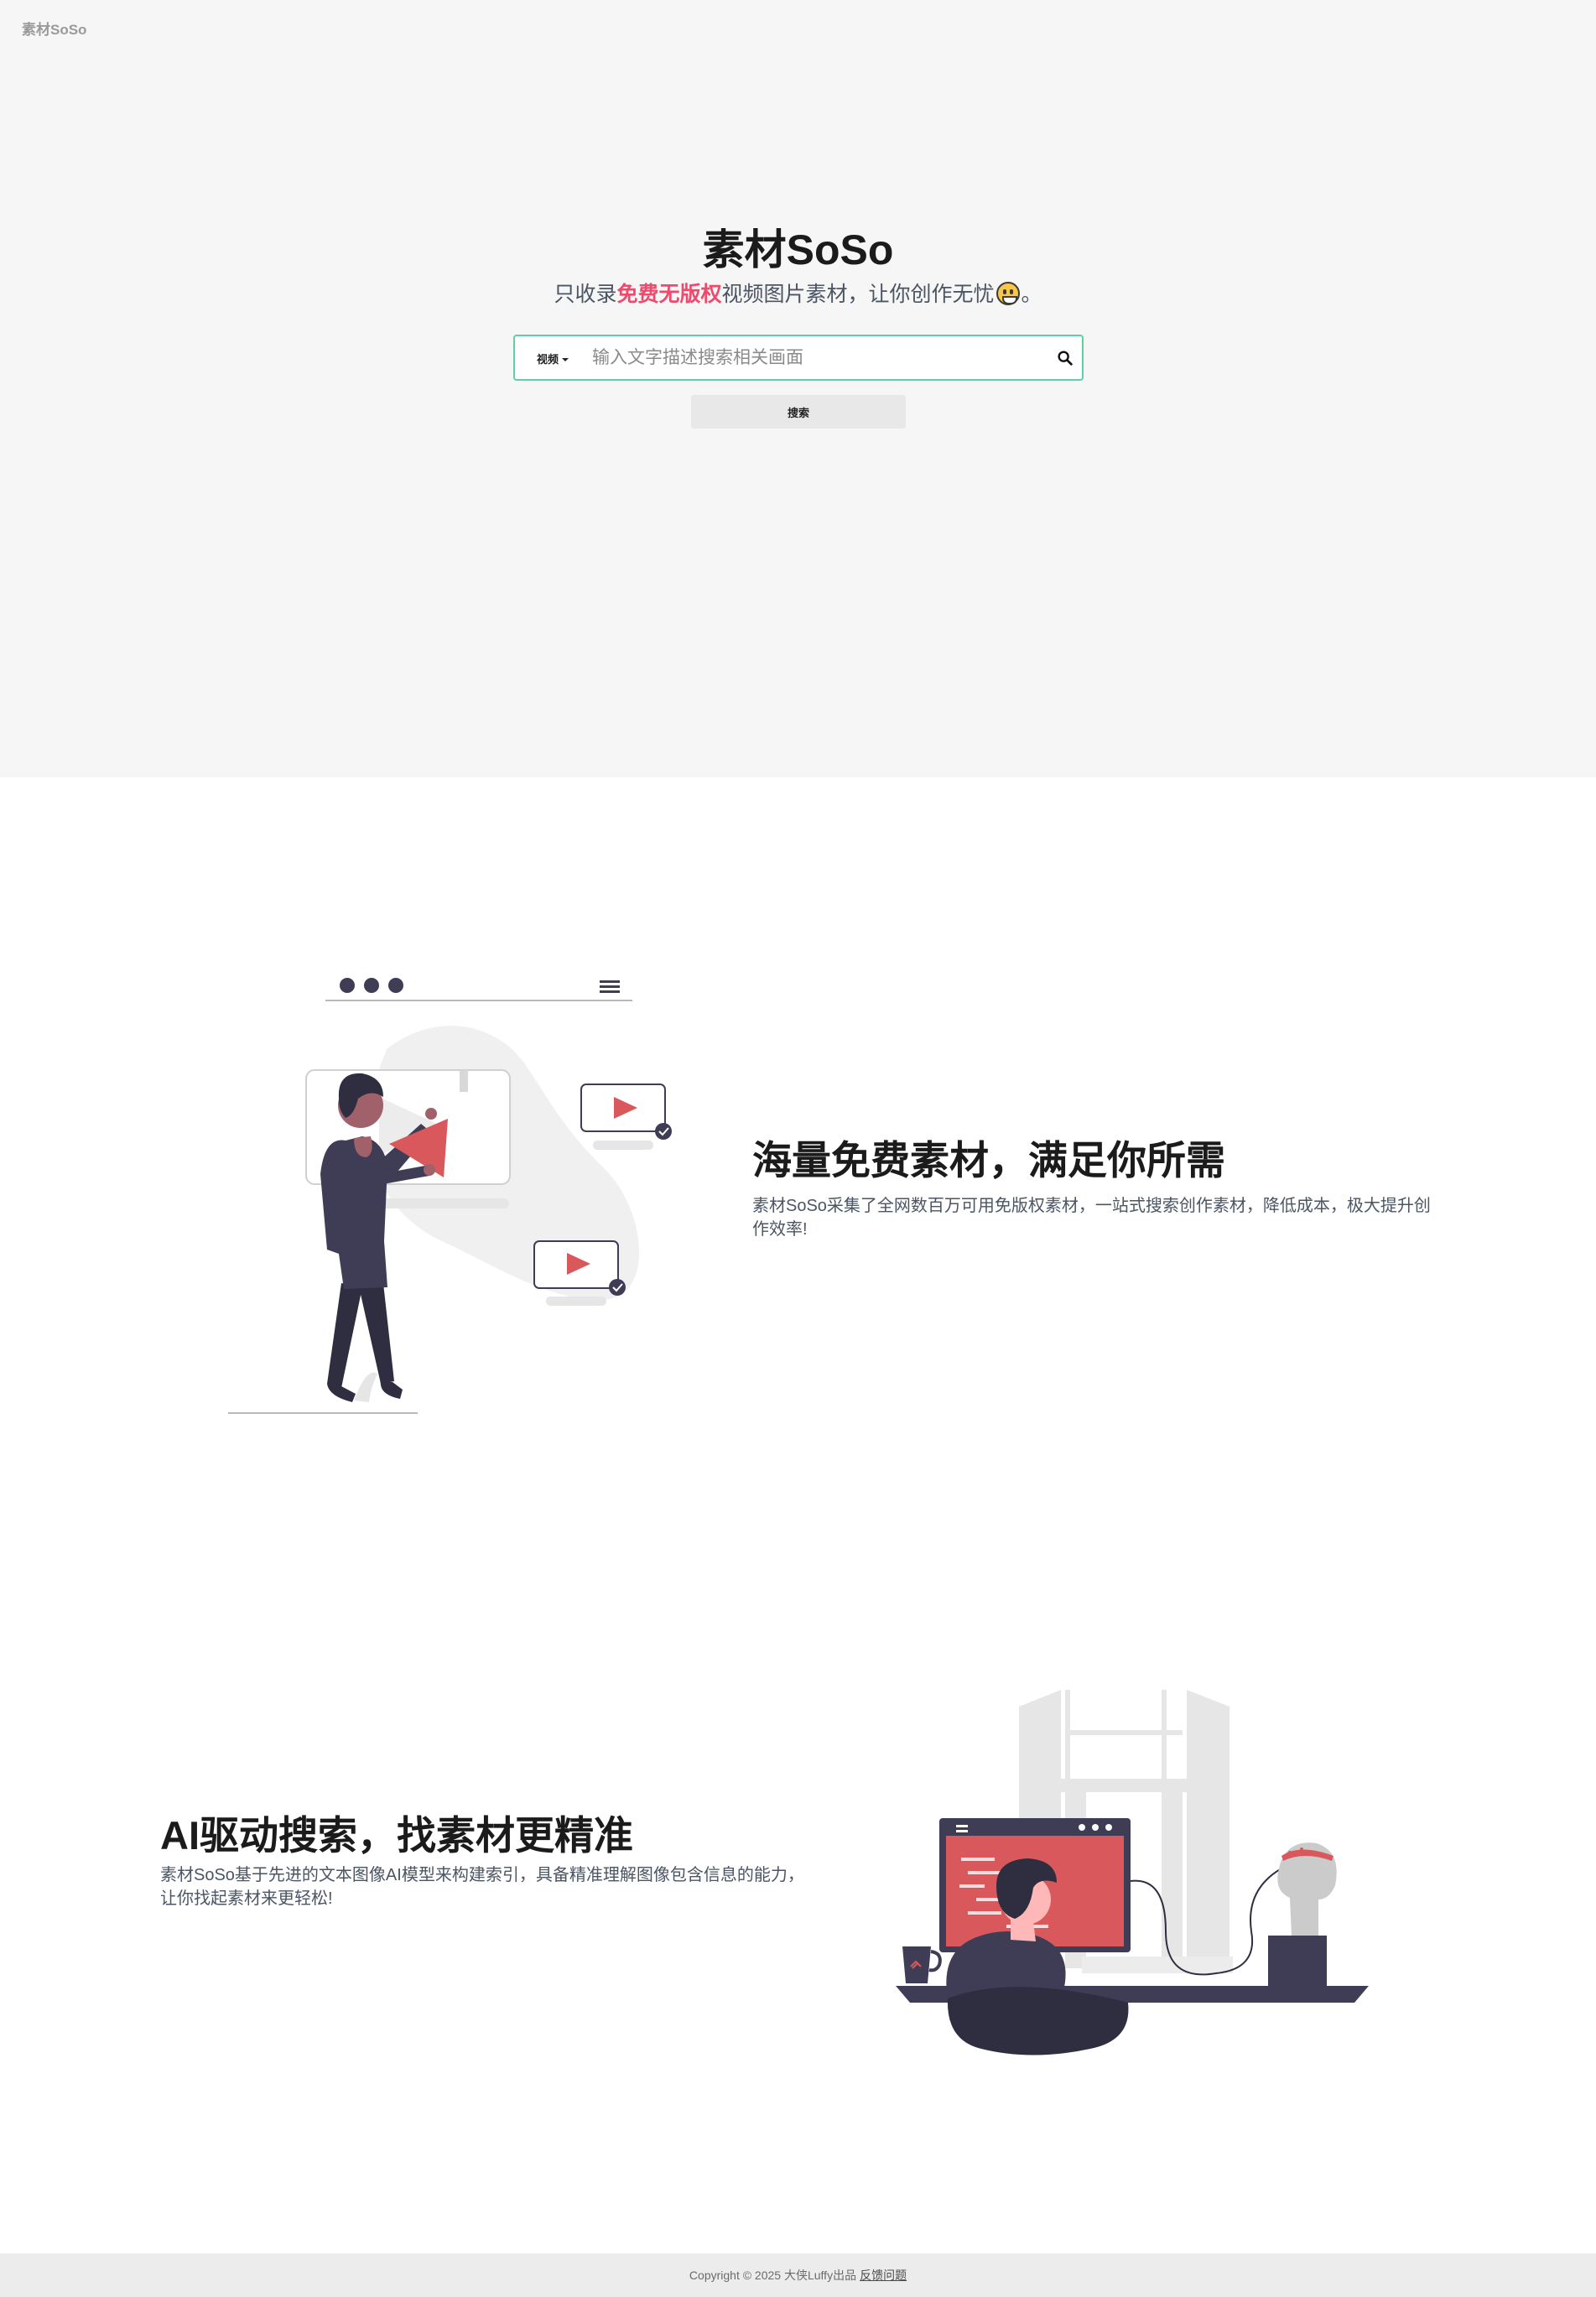 The width and height of the screenshot is (1596, 2297). What do you see at coordinates (54, 28) in the screenshot?
I see `site-logo: 素材SoSo` at bounding box center [54, 28].